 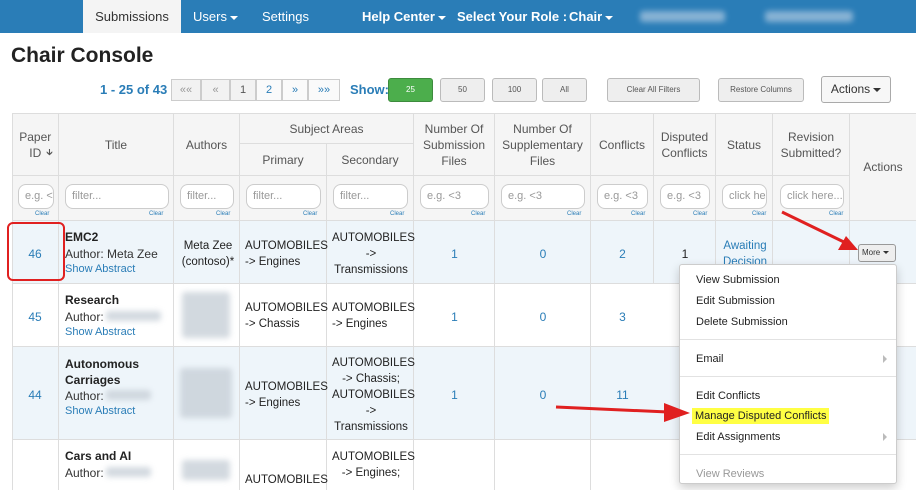 What do you see at coordinates (819, 230) in the screenshot?
I see `arrow-to-more-button` at bounding box center [819, 230].